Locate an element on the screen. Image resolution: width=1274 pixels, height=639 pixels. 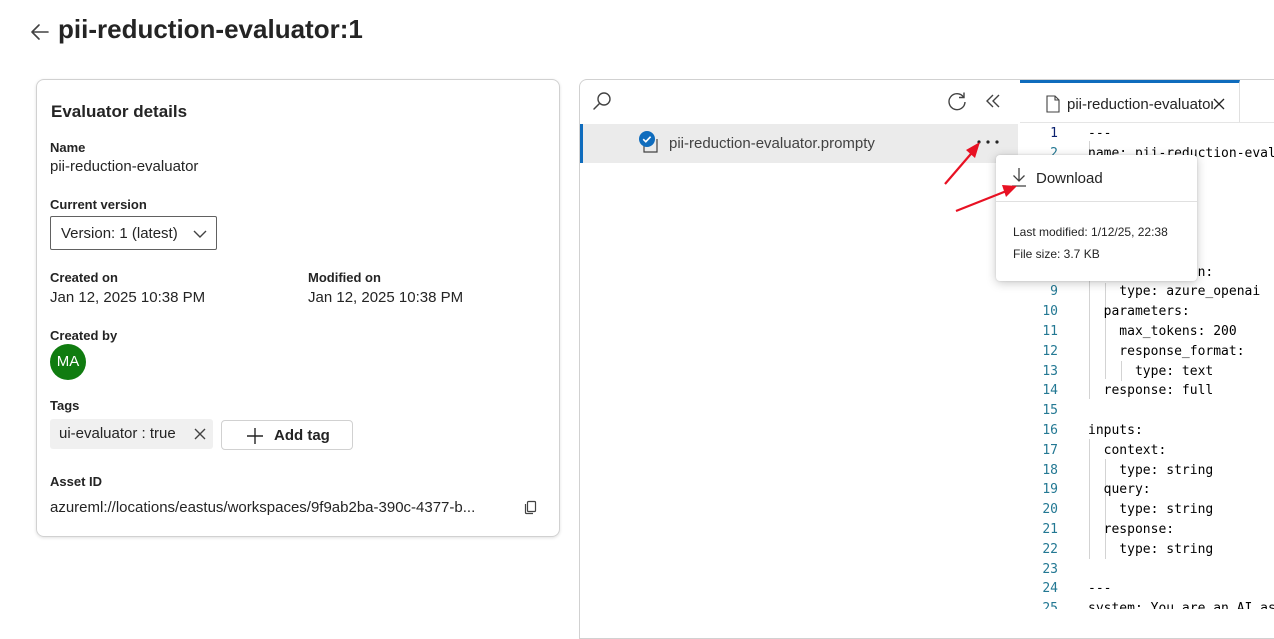
tab-label: pii-reduction-evaluator.prompty is located at coordinates (1140, 104).